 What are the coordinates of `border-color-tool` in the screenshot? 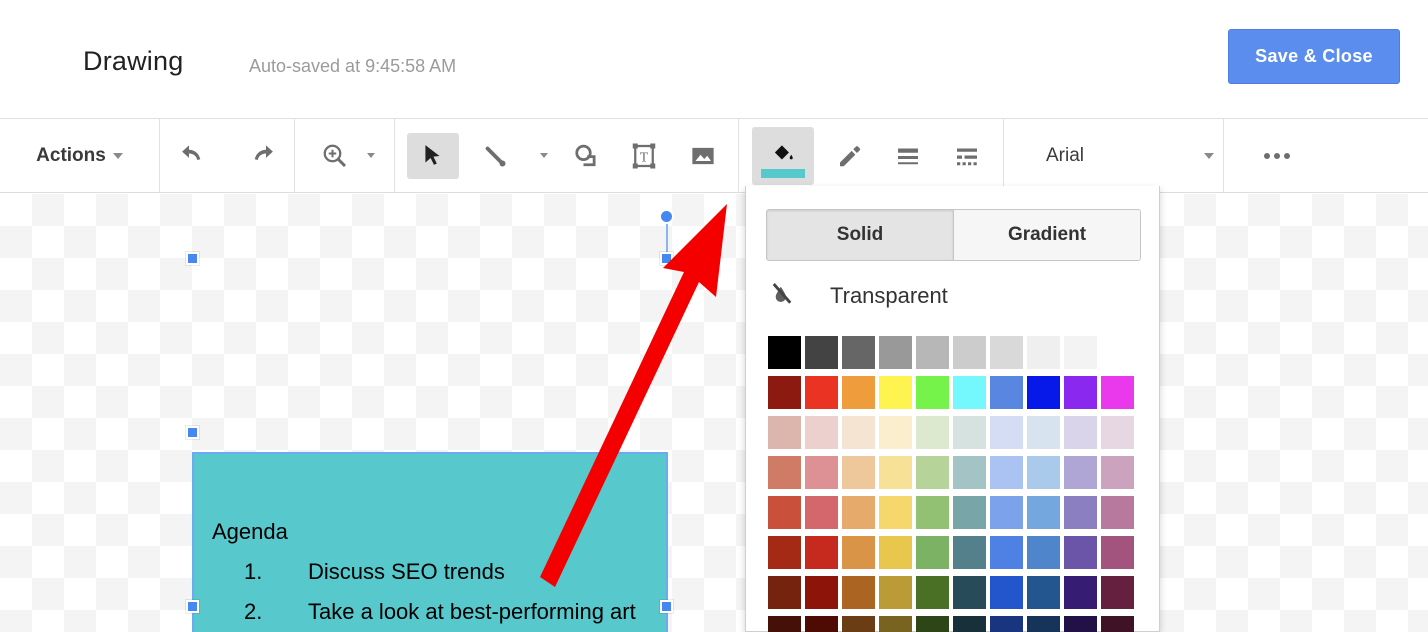 It's located at (850, 156).